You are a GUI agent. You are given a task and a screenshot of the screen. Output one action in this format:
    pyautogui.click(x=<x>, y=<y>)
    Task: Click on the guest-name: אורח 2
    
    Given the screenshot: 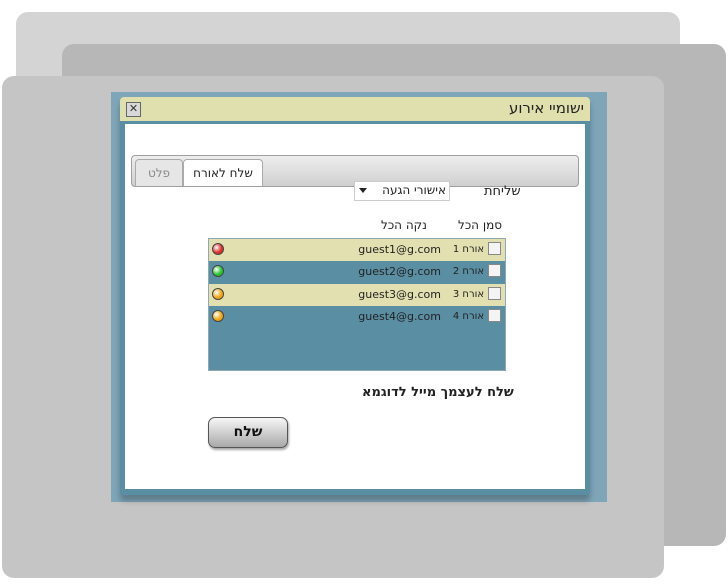 What is the action you would take?
    pyautogui.click(x=468, y=271)
    